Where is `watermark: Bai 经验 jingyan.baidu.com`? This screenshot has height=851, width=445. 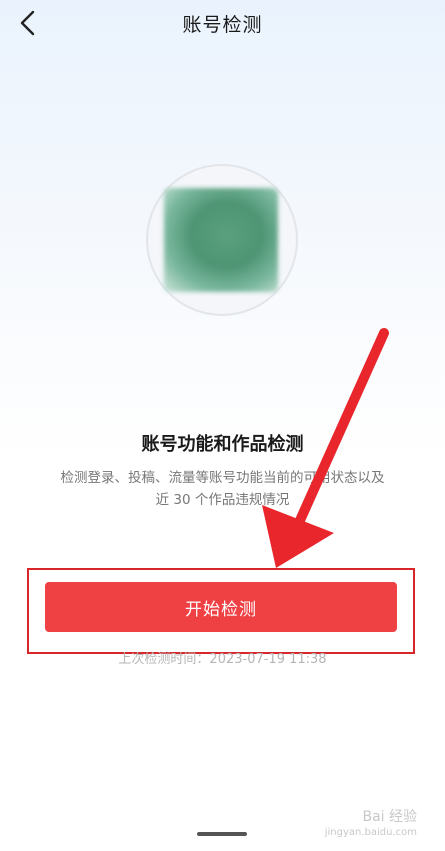 watermark: Bai 经验 jingyan.baidu.com is located at coordinates (371, 825).